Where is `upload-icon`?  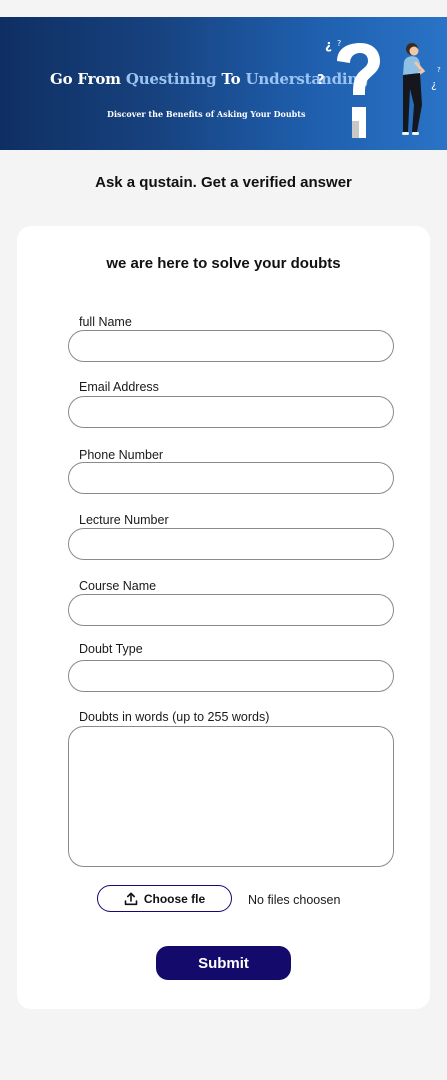
upload-icon is located at coordinates (131, 898).